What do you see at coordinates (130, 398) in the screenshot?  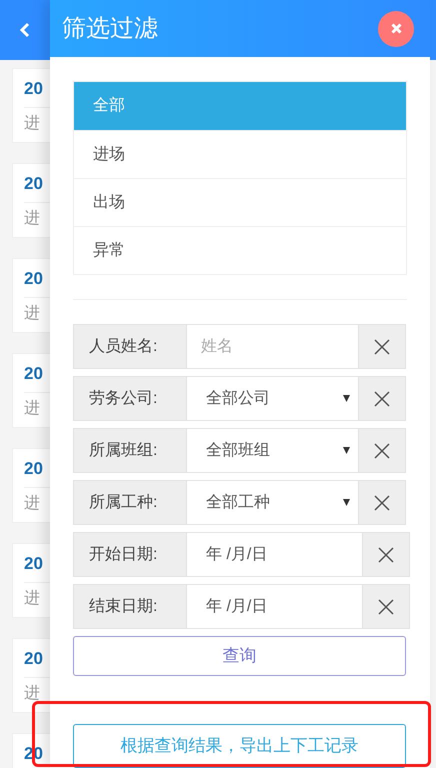 I see `field-label: 劳务公司:` at bounding box center [130, 398].